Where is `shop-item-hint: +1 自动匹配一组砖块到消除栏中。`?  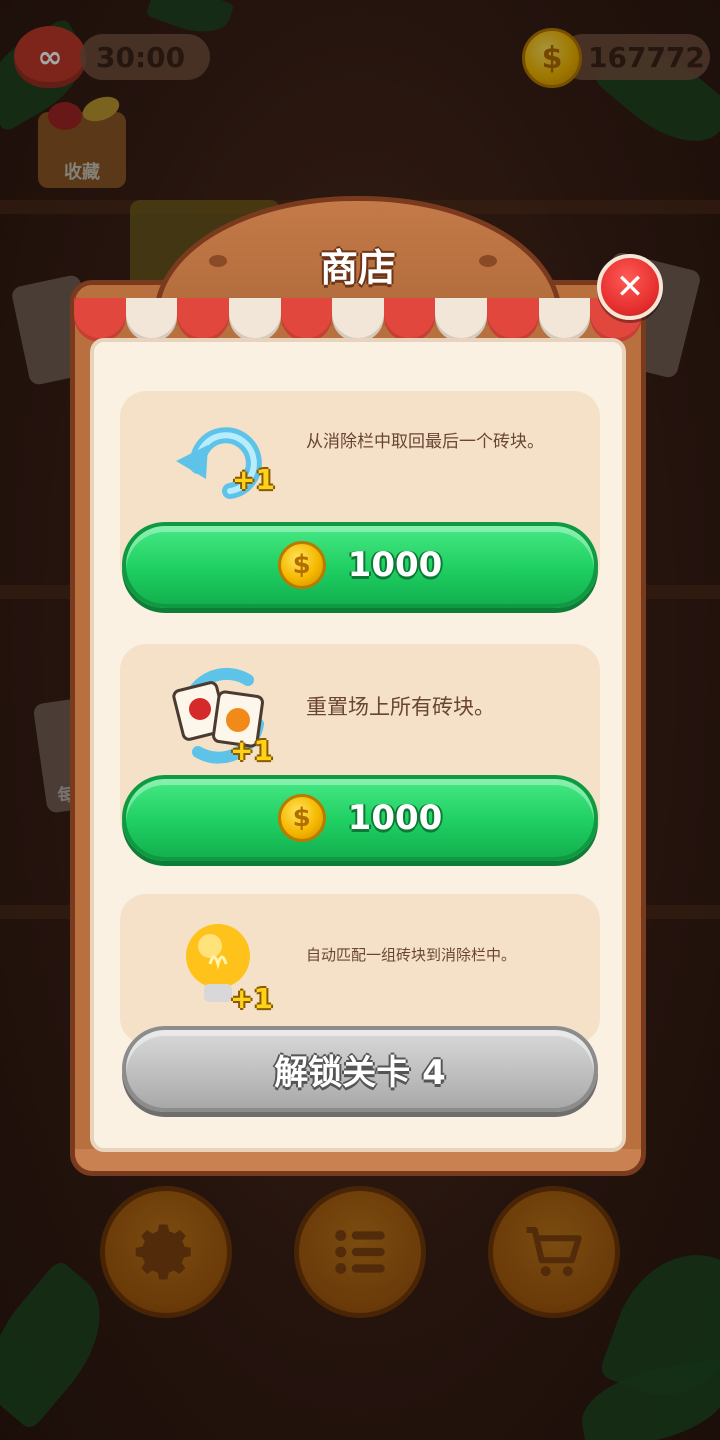 shop-item-hint: +1 自动匹配一组砖块到消除栏中。 is located at coordinates (360, 969).